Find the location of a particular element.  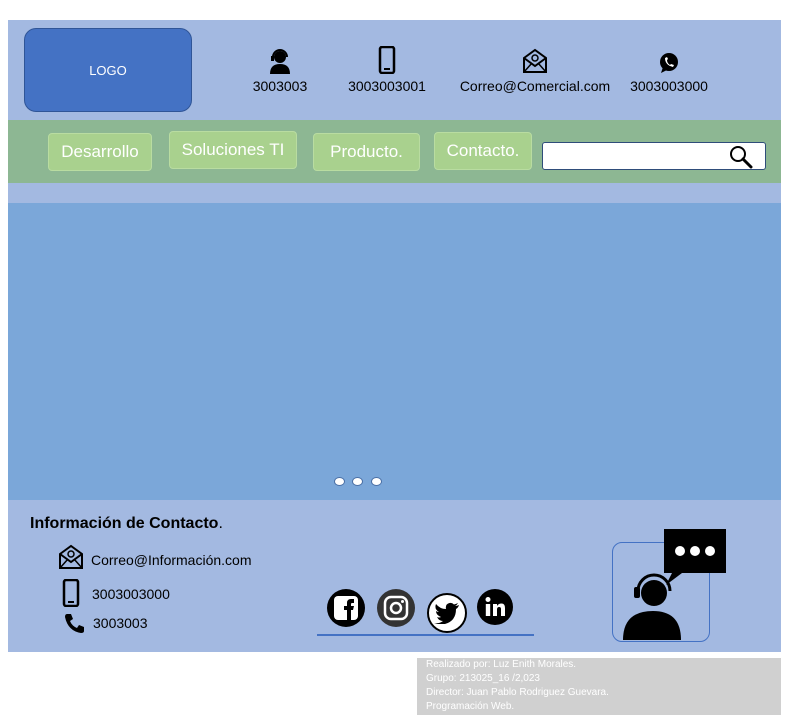

linkedin-icon is located at coordinates (495, 607).